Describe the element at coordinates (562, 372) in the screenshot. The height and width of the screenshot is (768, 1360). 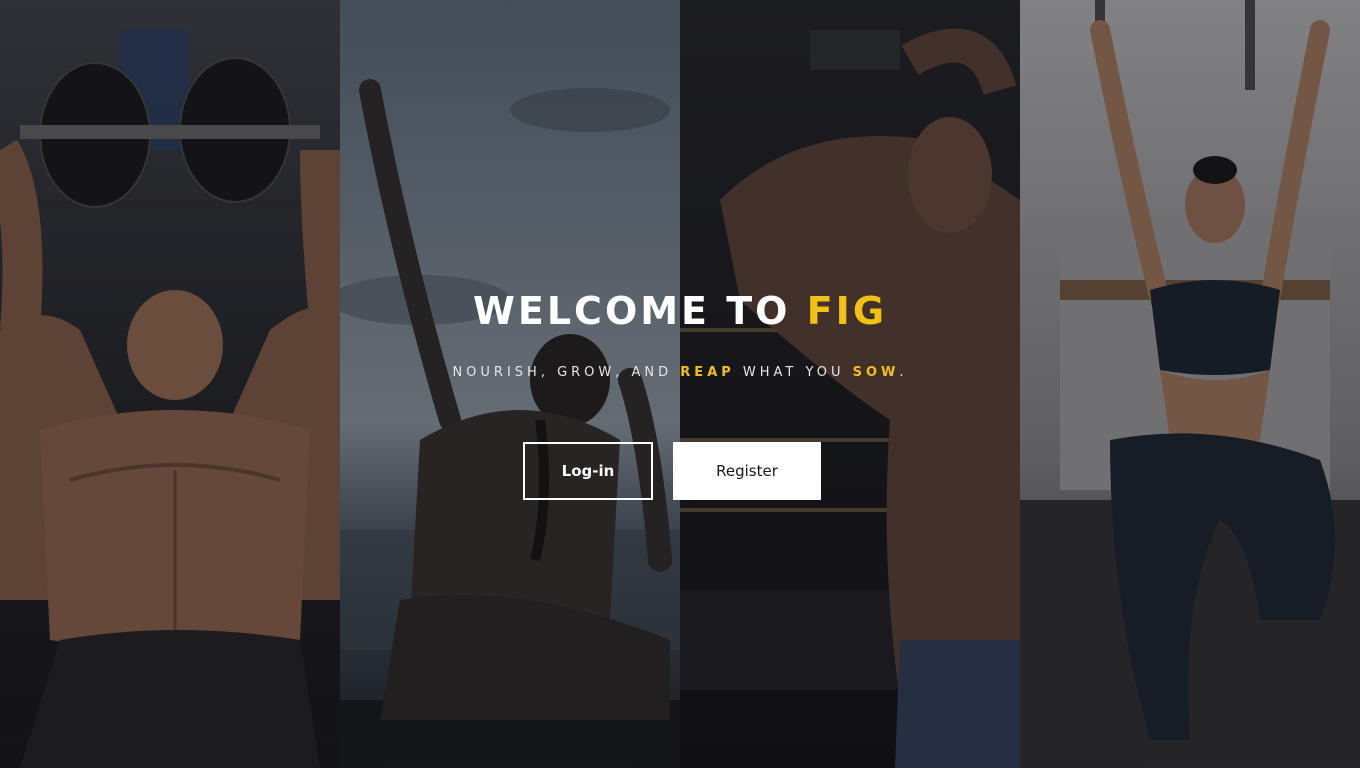
I see `tagline-part-1: NOURISH, GROW, AND` at that location.